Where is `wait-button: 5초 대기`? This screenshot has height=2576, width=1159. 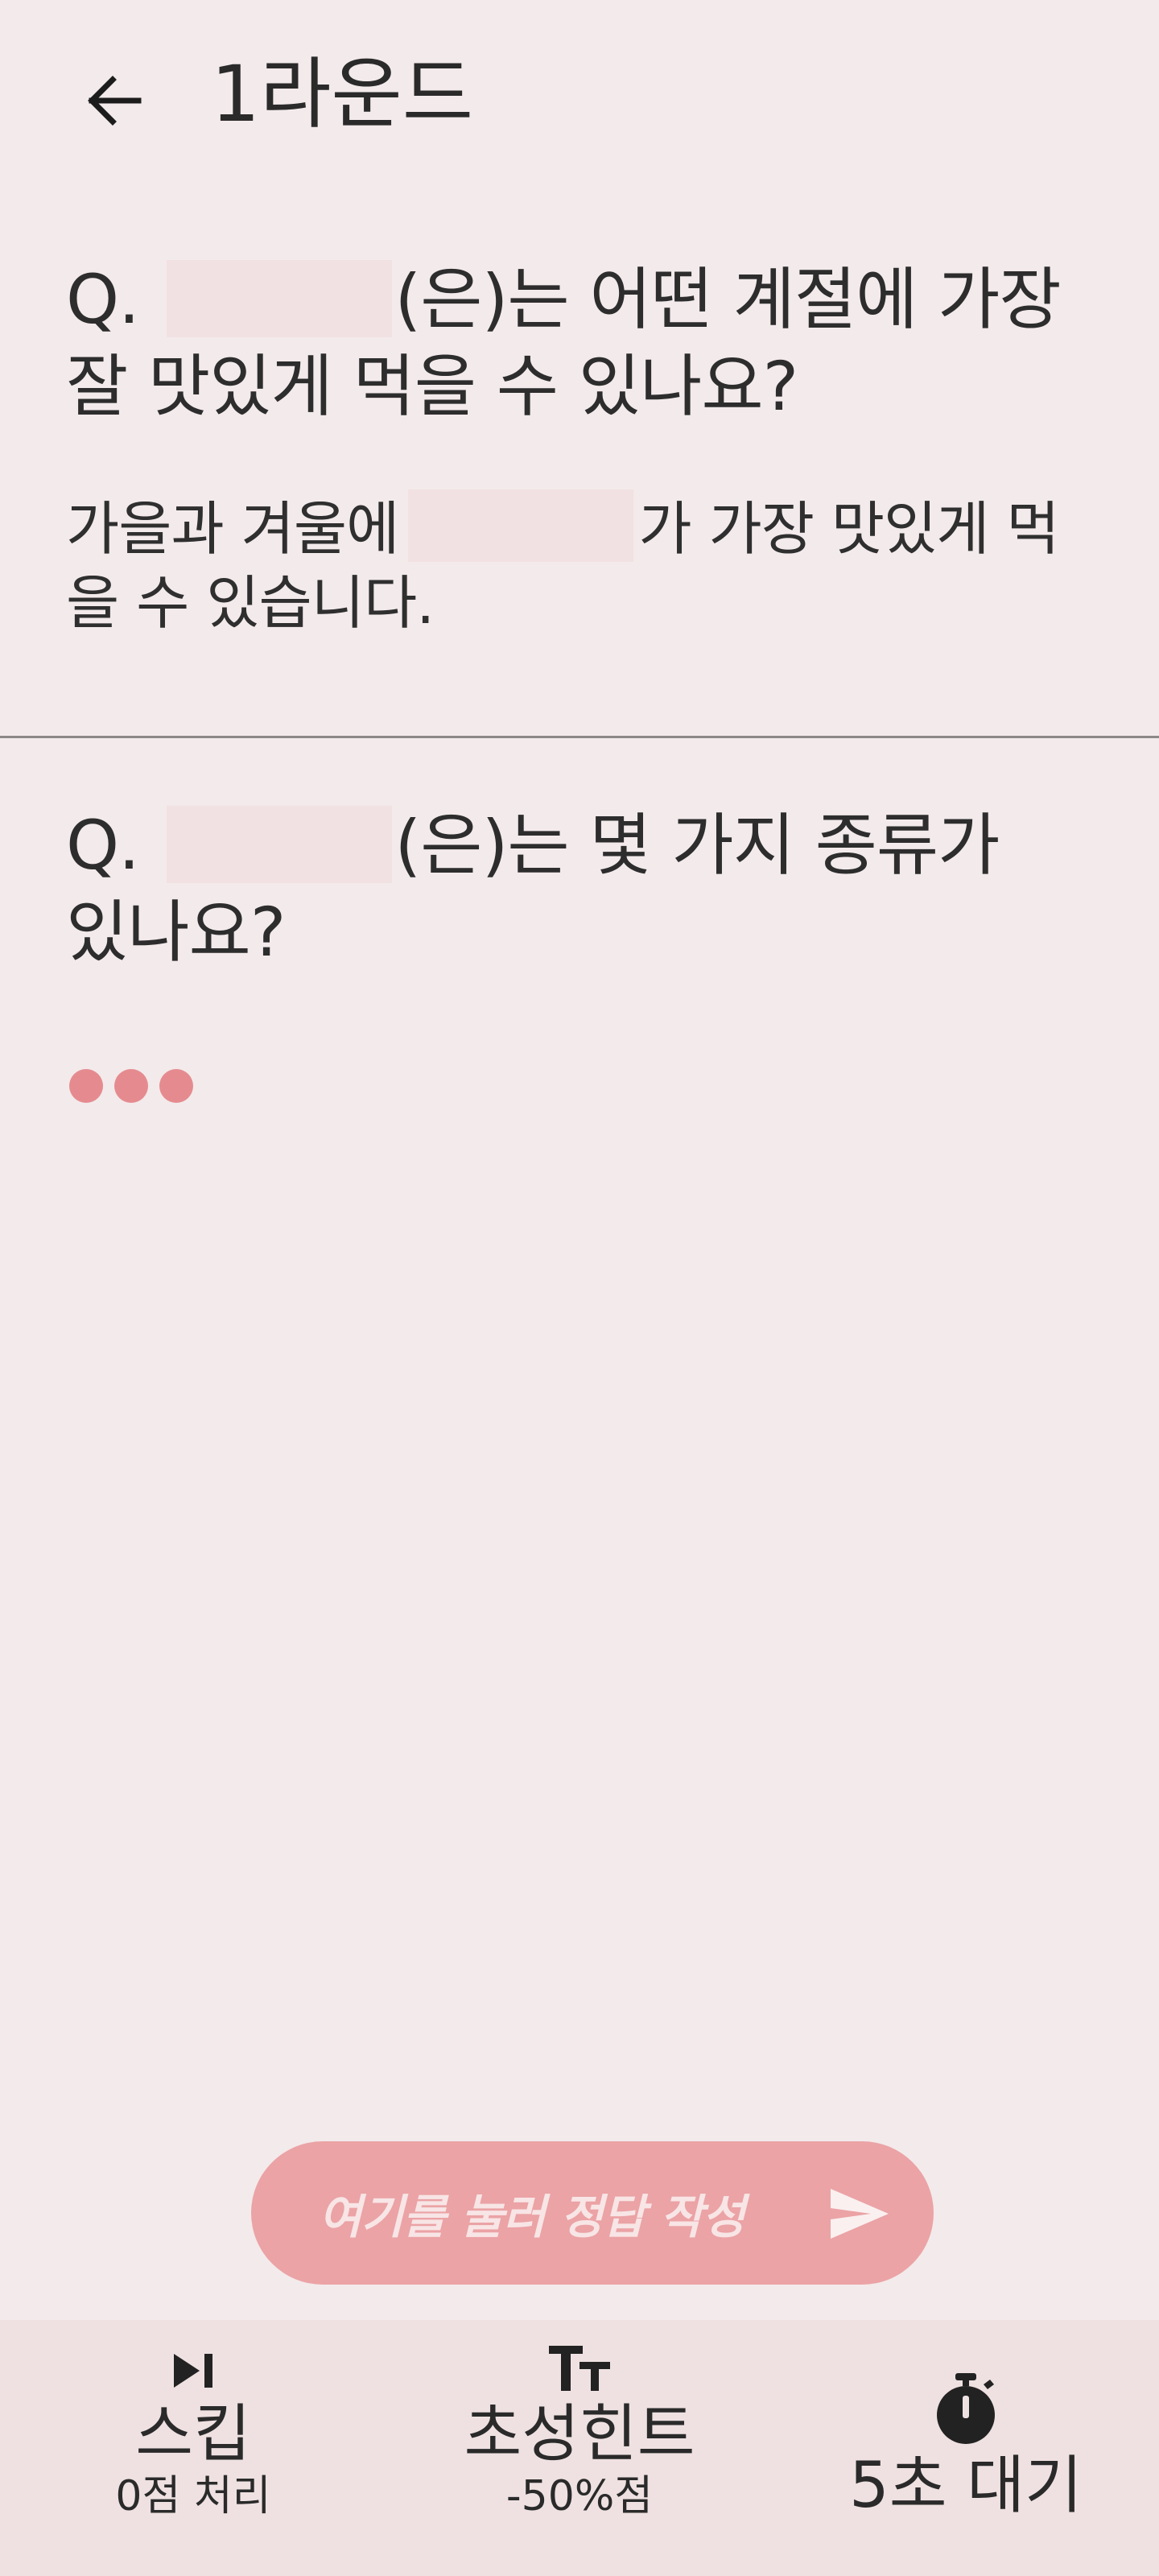
wait-button: 5초 대기 is located at coordinates (966, 2448).